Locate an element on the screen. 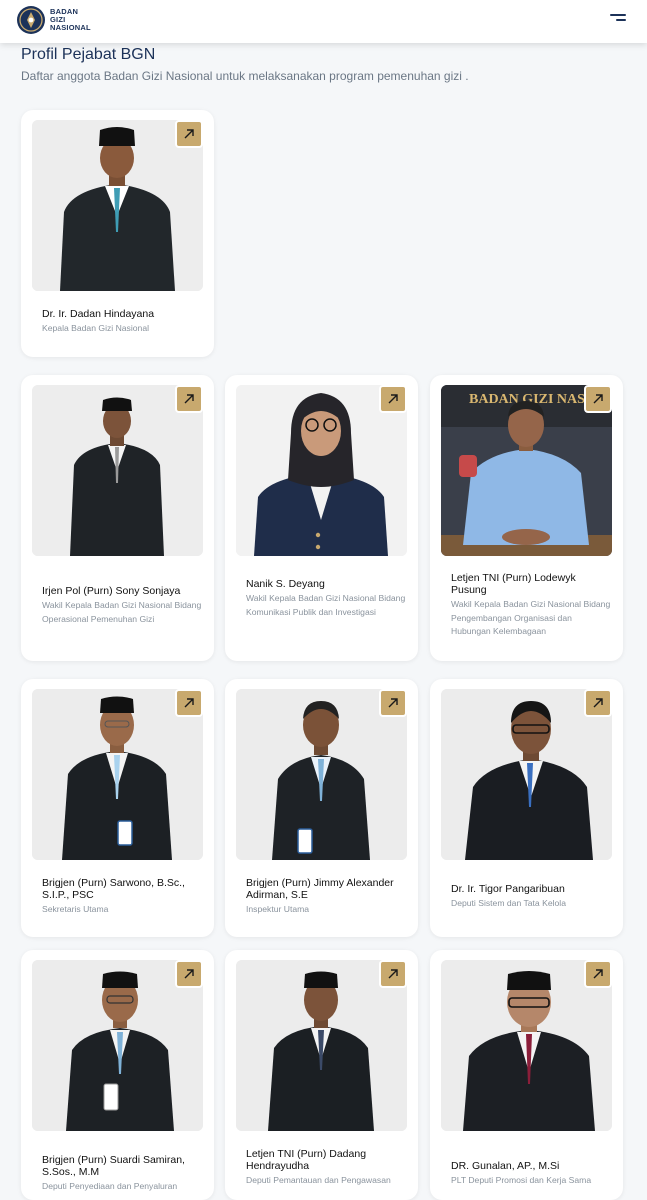 This screenshot has width=647, height=1200. hamburger-menu-icon is located at coordinates (618, 19).